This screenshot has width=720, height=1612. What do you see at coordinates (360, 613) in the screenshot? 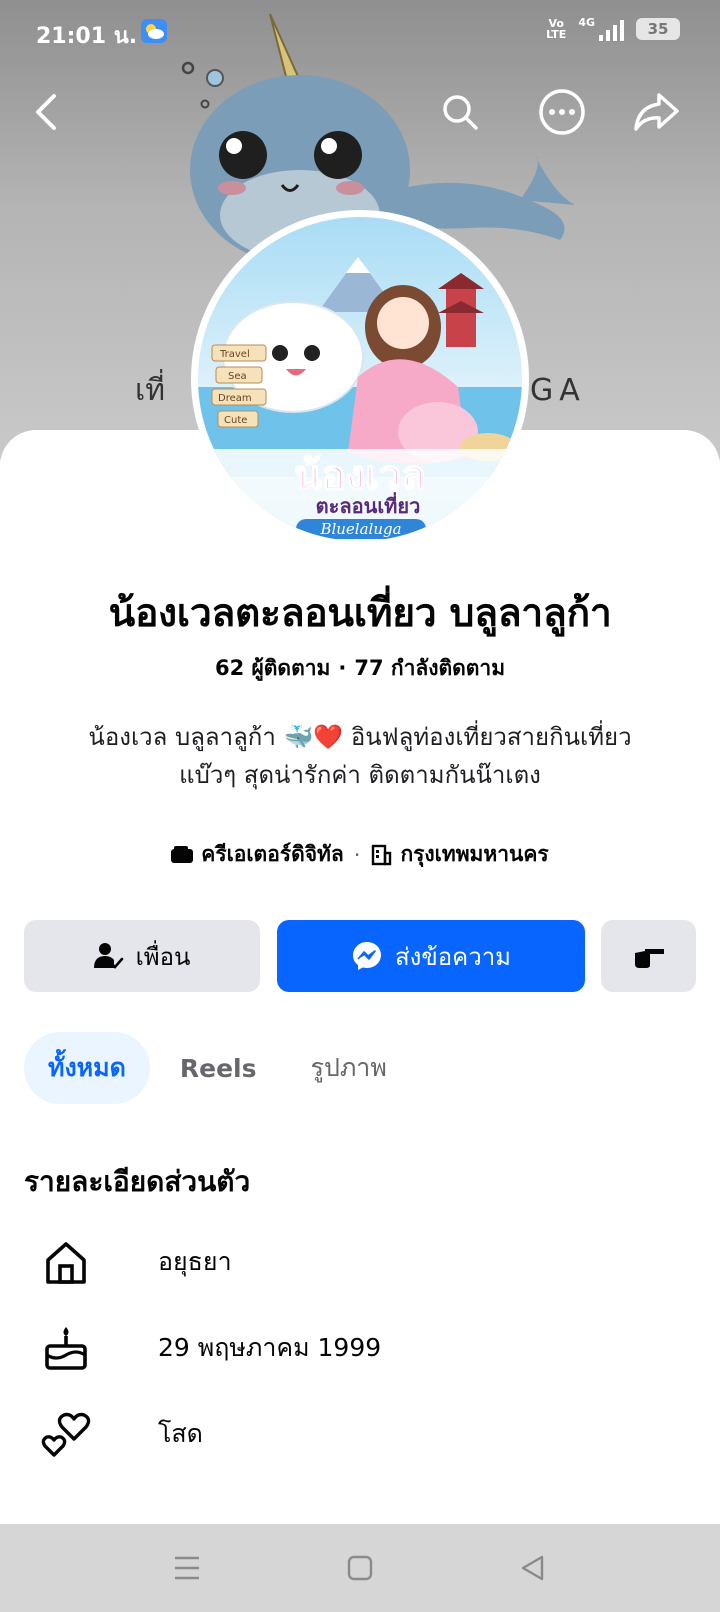
I see `profile-name: น้องเวลตะลอนเที่ยว บลูลาลูก้า` at bounding box center [360, 613].